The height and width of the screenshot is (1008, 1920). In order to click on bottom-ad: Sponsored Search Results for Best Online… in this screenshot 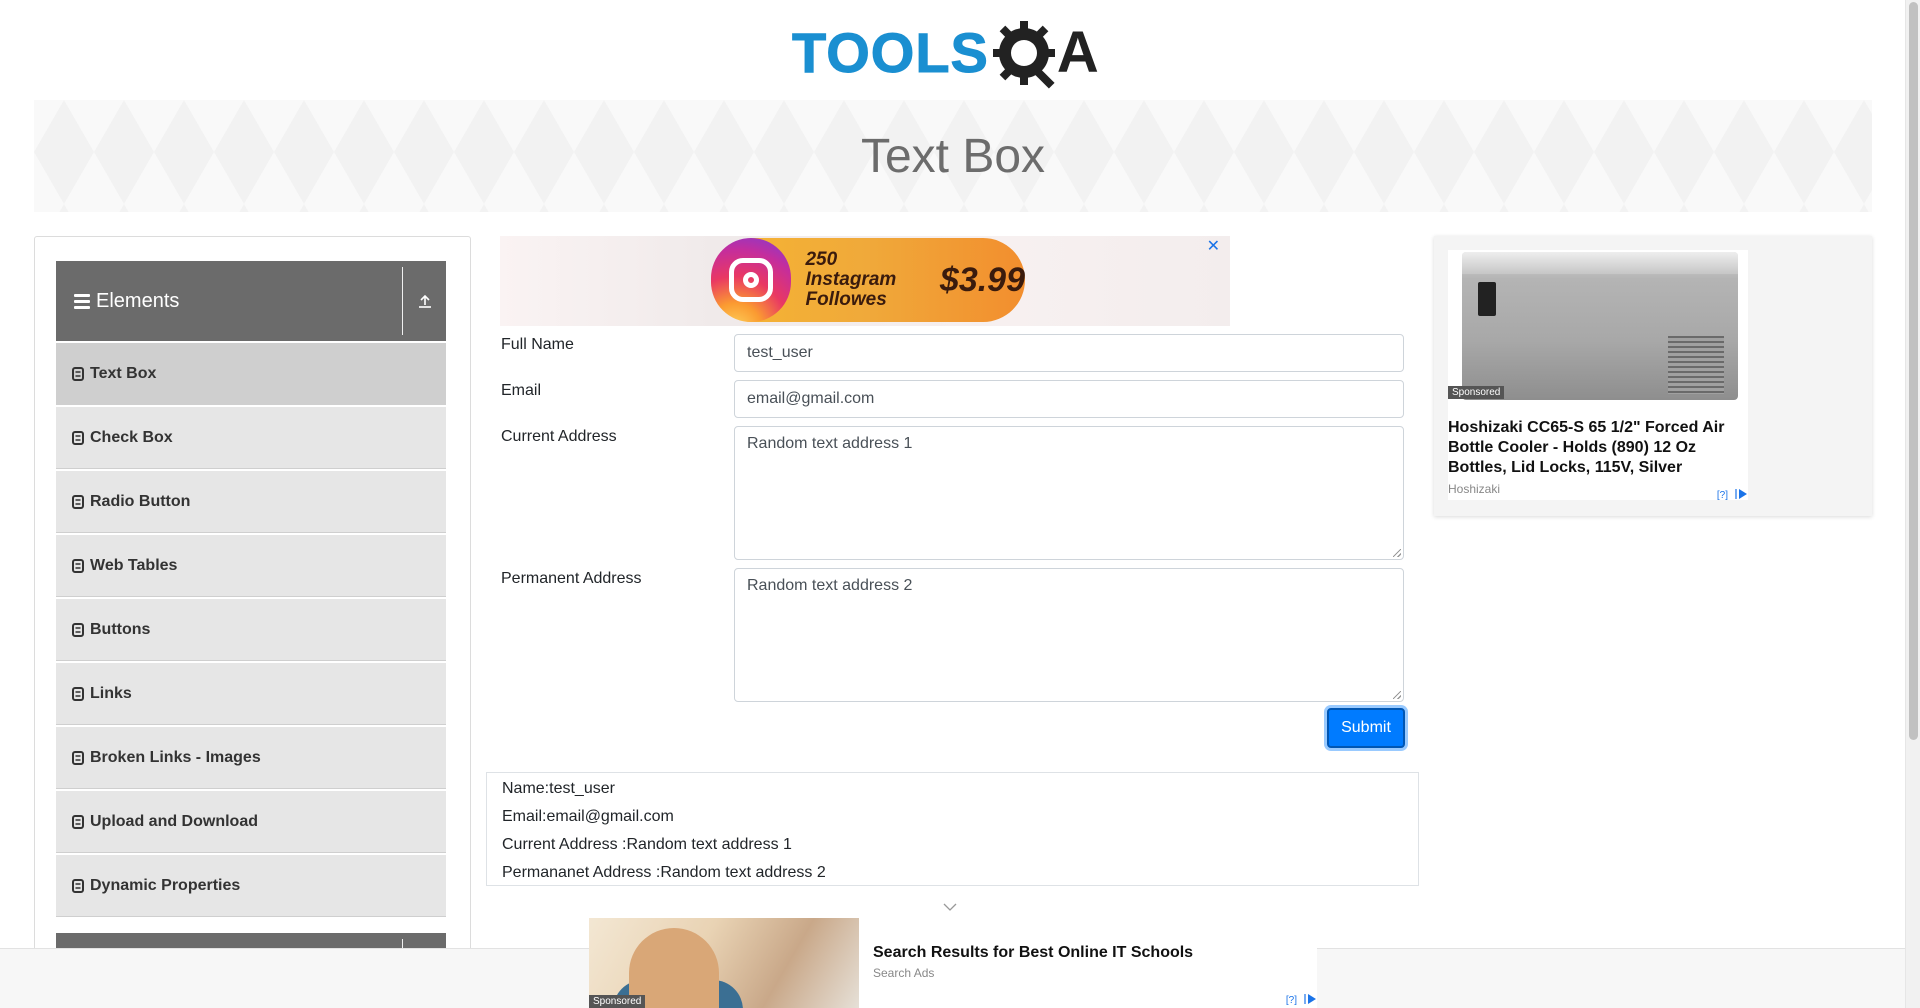, I will do `click(953, 963)`.